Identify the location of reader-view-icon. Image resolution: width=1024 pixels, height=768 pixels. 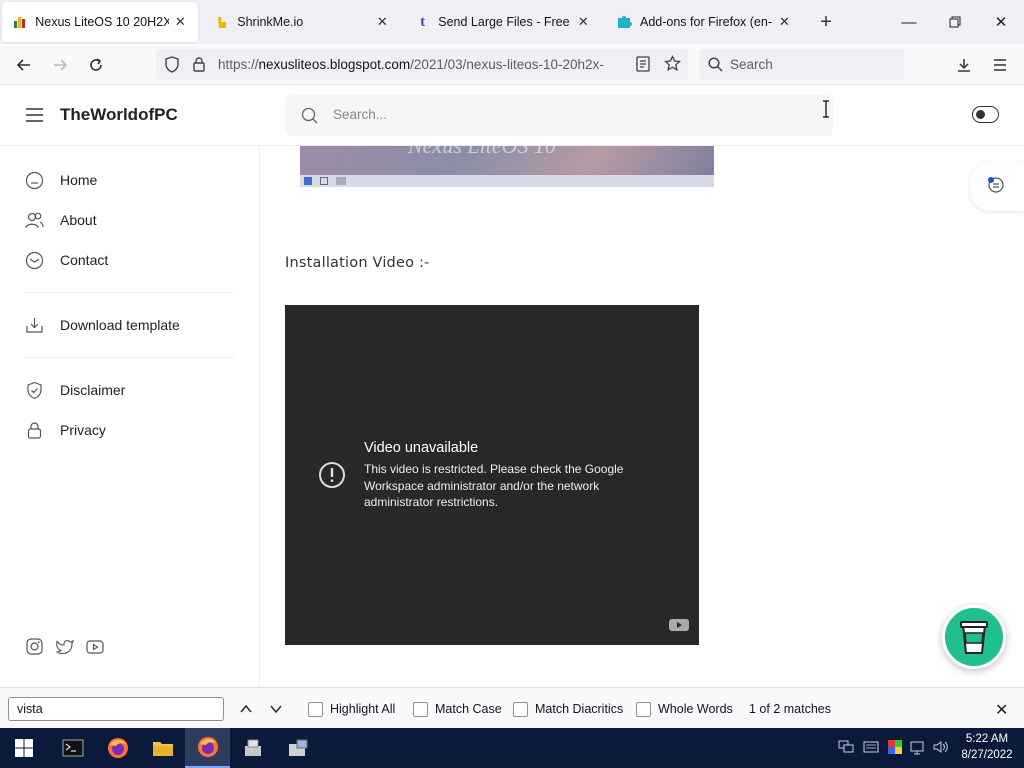
(643, 65).